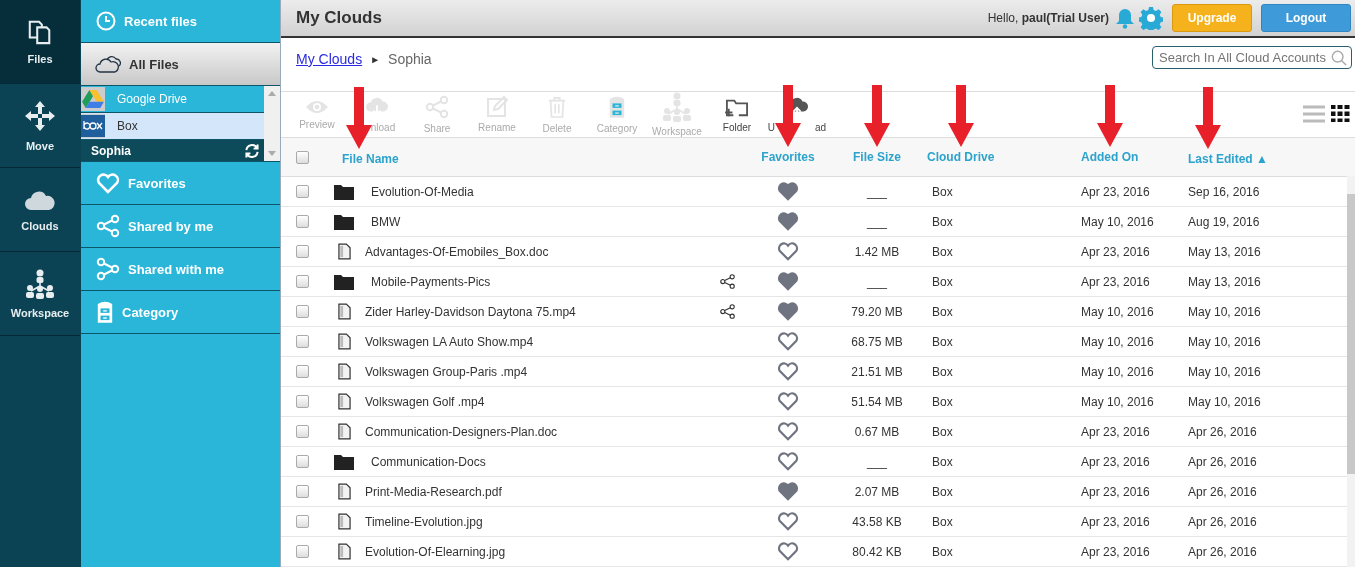 The image size is (1355, 567). Describe the element at coordinates (737, 114) in the screenshot. I see `toolbar-button: Folder` at that location.